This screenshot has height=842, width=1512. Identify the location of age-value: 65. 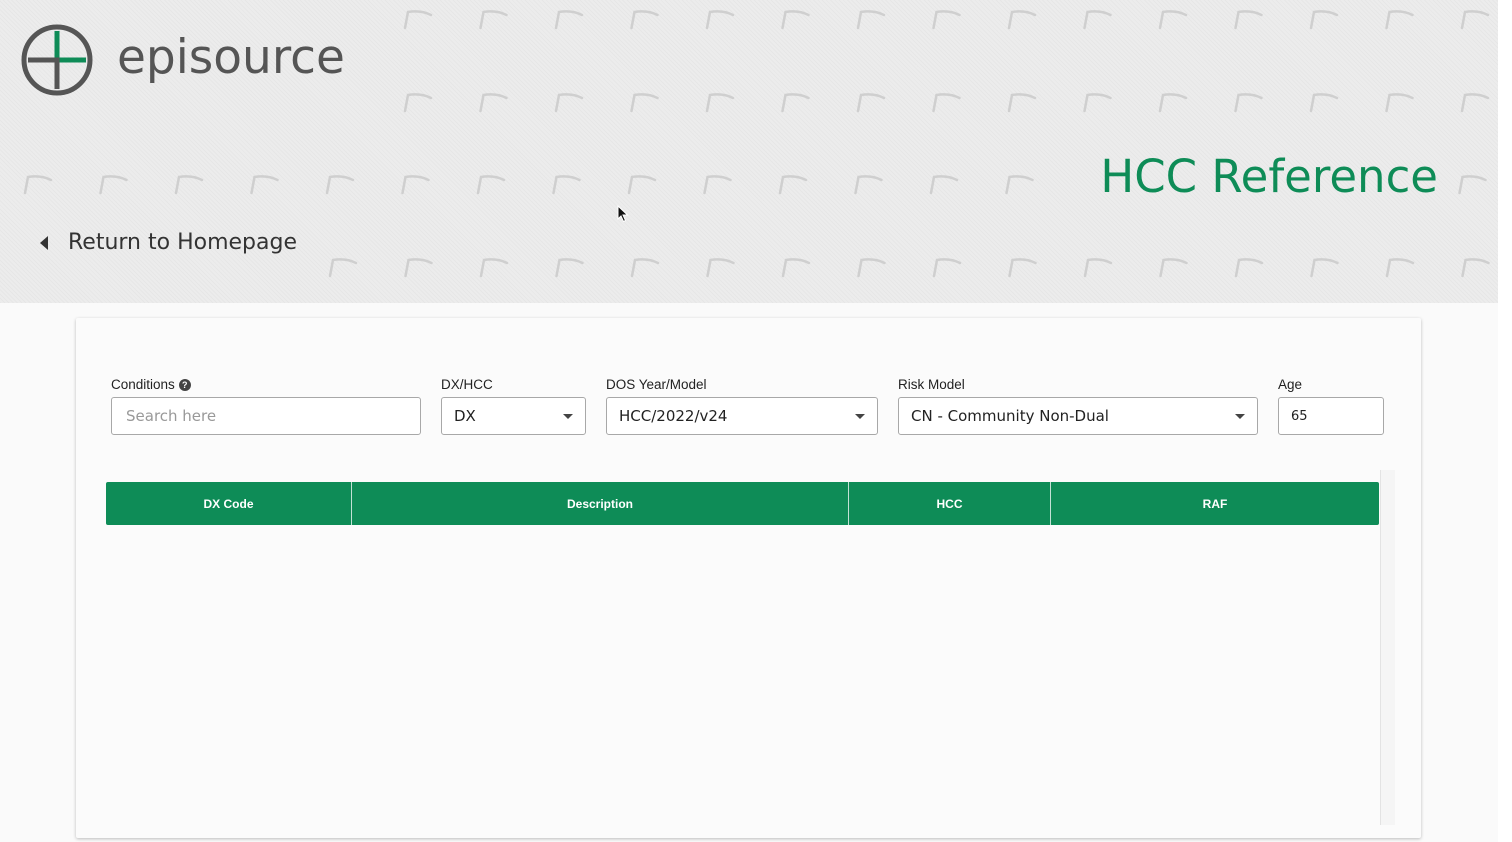
(1331, 416).